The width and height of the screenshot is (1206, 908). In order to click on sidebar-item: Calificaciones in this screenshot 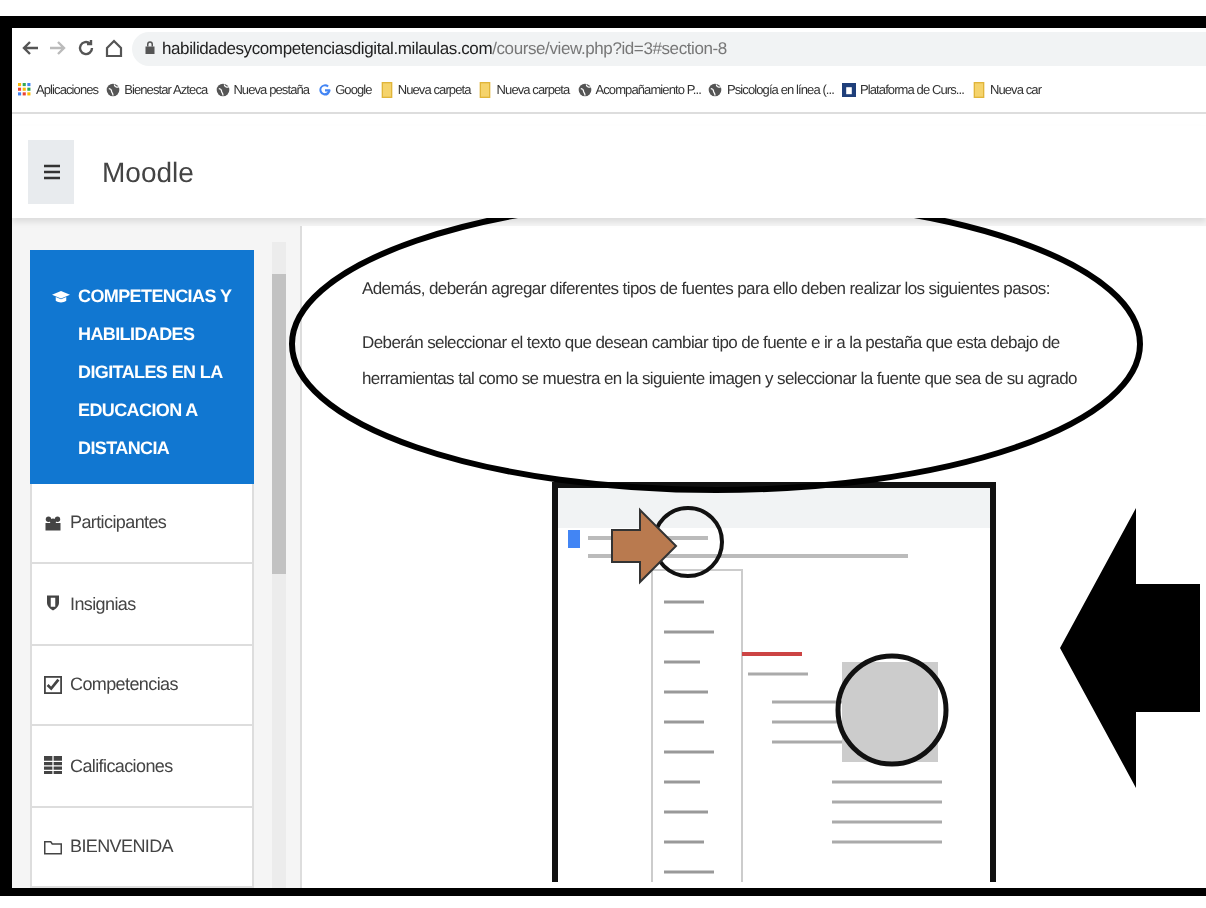, I will do `click(142, 767)`.